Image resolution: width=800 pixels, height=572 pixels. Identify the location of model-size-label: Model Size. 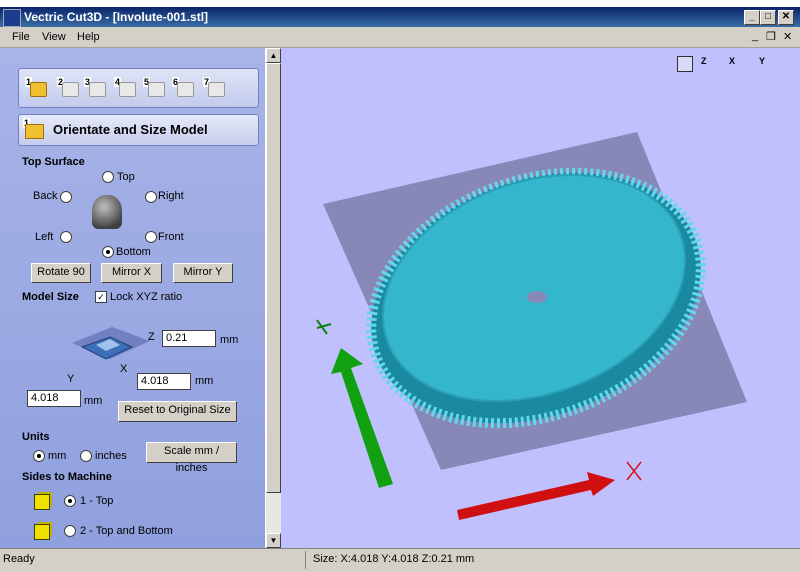
(50, 297).